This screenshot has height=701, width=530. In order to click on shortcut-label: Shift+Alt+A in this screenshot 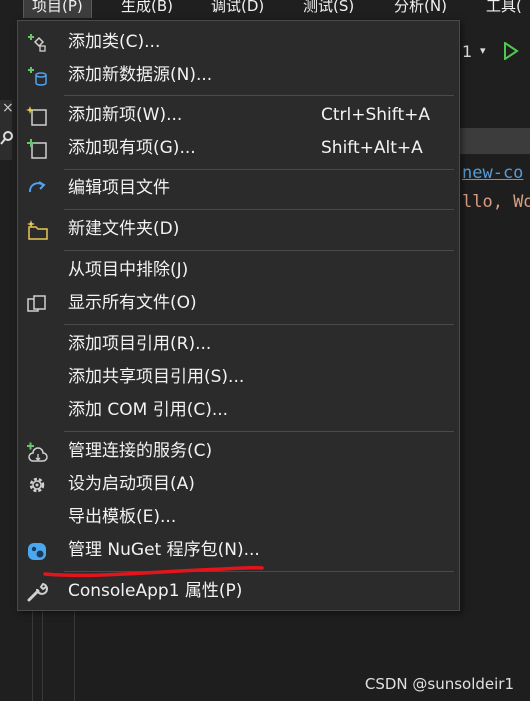, I will do `click(372, 148)`.